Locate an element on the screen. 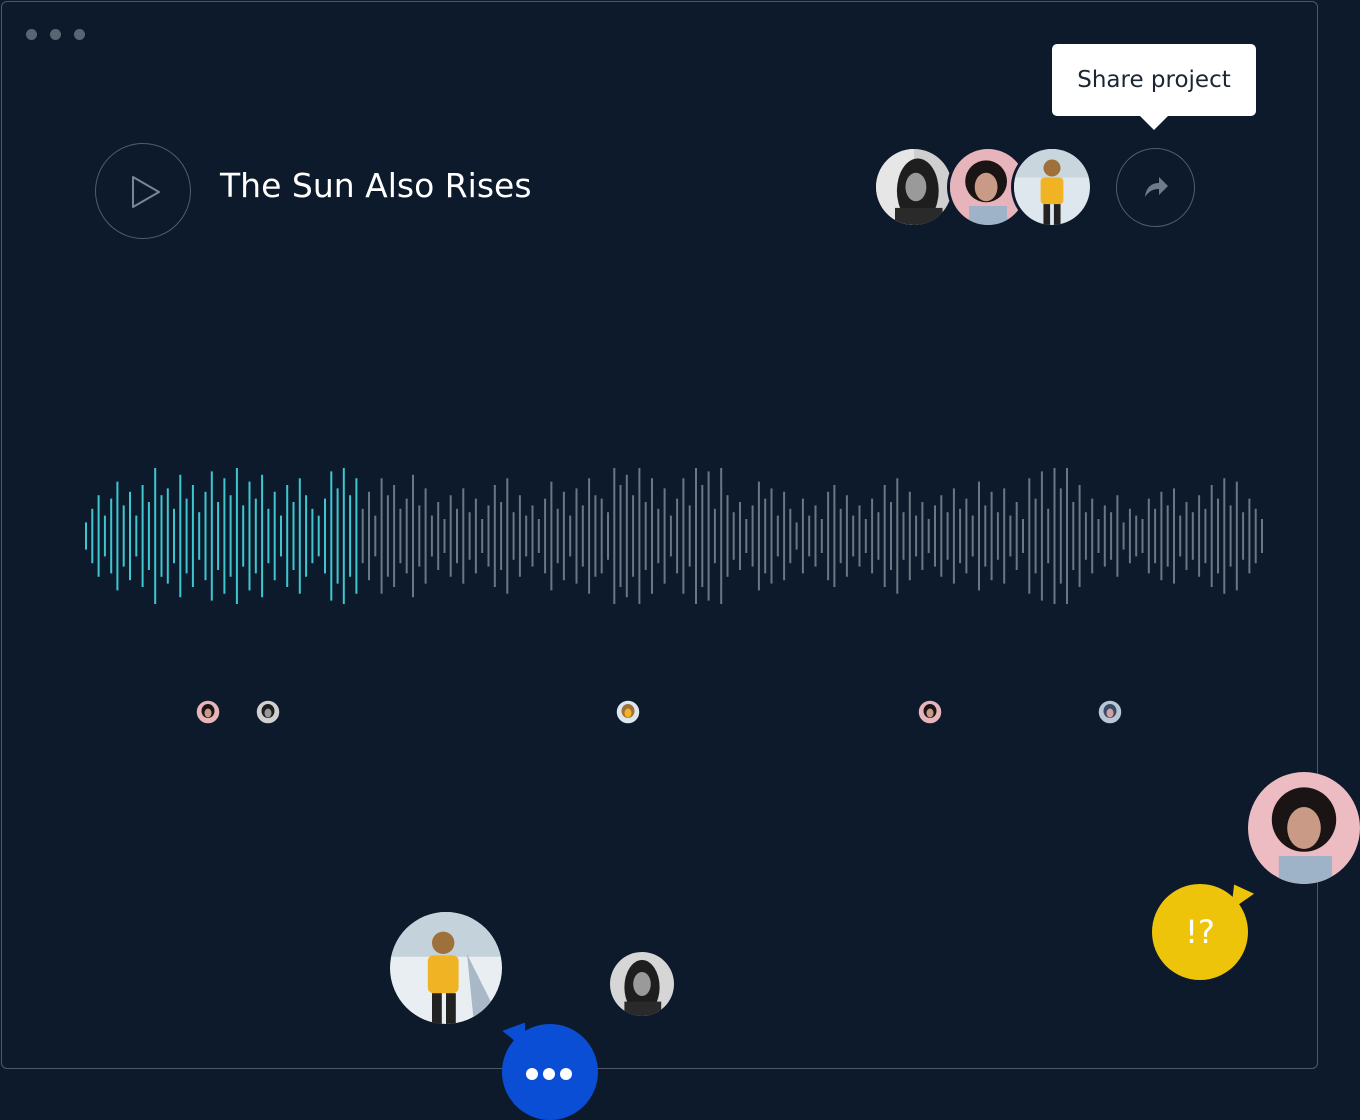 The height and width of the screenshot is (1120, 1360). avatar-person-yellow-sweater is located at coordinates (446, 968).